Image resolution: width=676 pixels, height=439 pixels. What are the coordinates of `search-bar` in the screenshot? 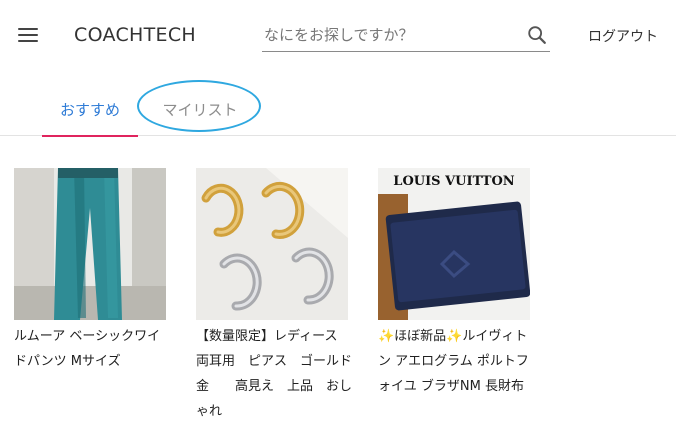 It's located at (406, 35).